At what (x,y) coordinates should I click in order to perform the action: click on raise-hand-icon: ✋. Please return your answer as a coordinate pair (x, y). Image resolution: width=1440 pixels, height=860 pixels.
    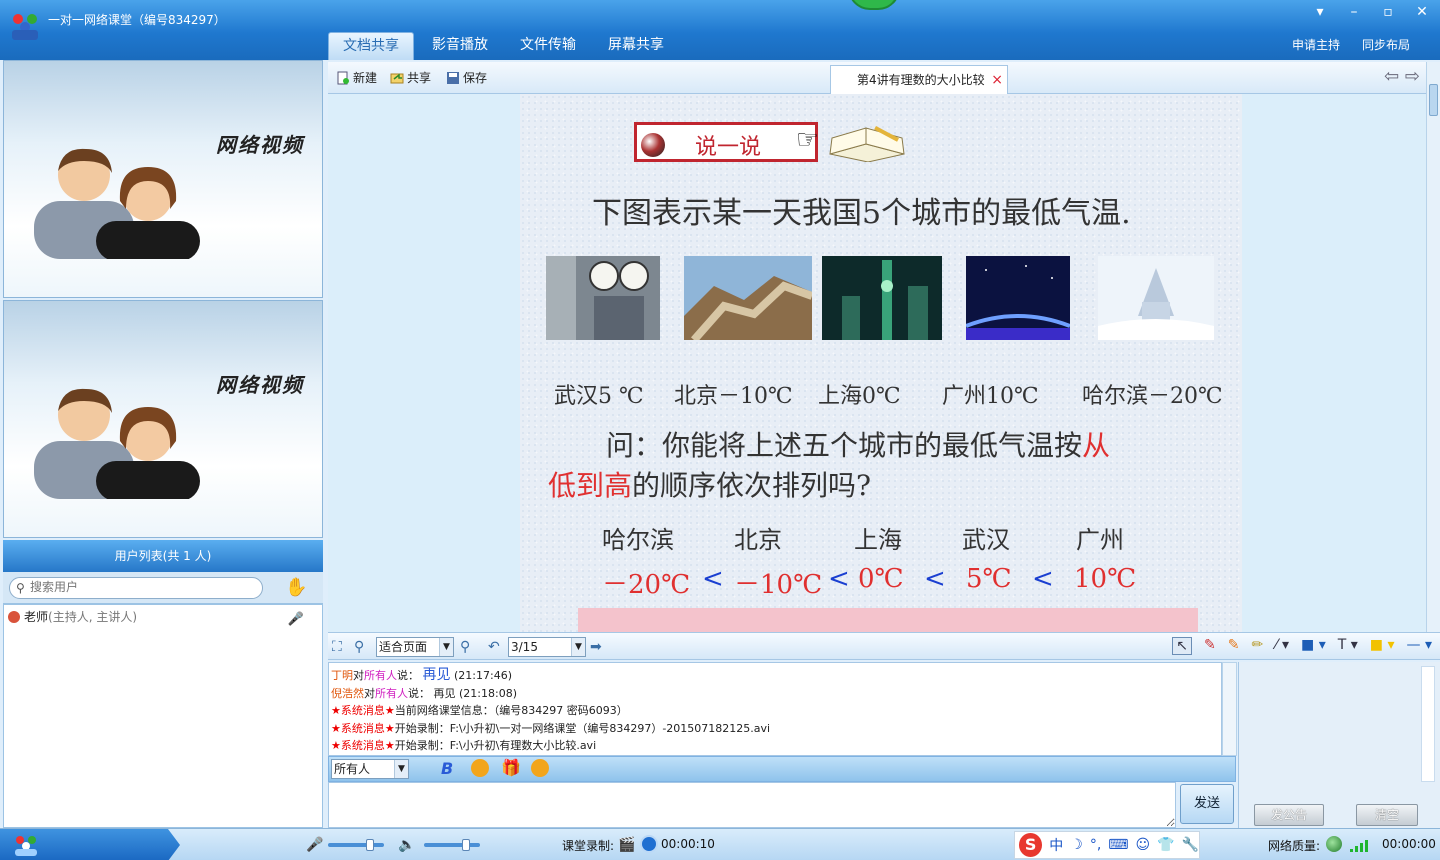
    Looking at the image, I should click on (296, 588).